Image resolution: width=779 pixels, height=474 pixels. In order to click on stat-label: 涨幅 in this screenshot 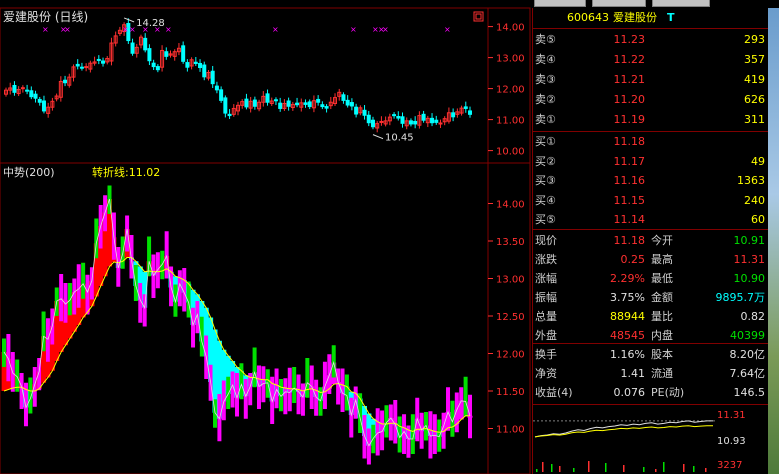, I will do `click(546, 278)`.